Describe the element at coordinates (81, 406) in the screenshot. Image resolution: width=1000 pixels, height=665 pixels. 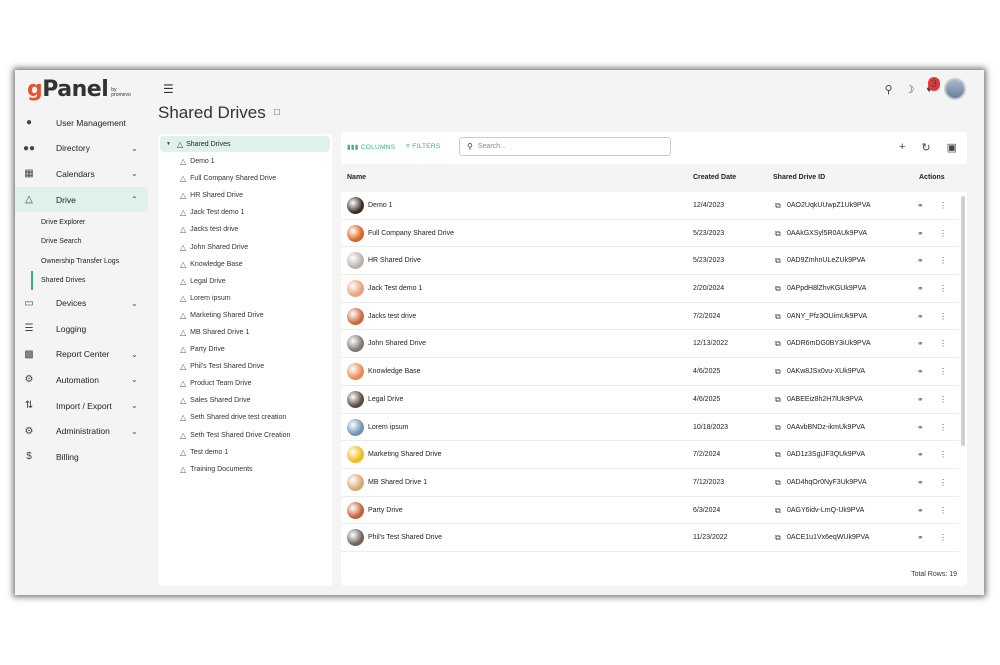
I see `sidebar-item-import-export: ⇅ Import / Export ⌄` at that location.